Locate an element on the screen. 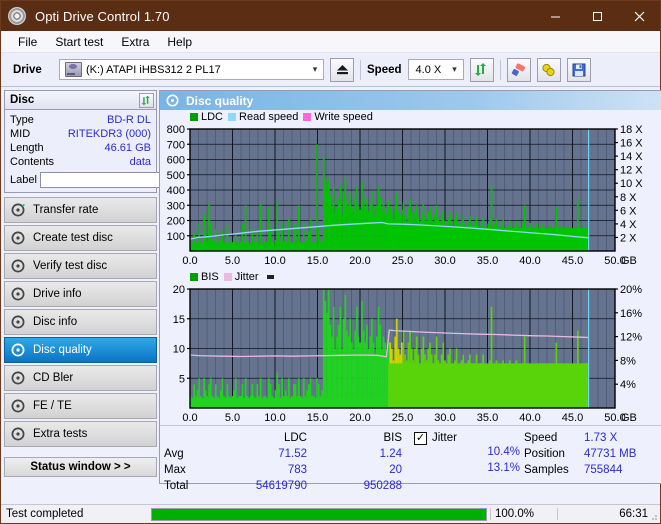 This screenshot has width=661, height=524. stats-bis-max: 20 is located at coordinates (395, 470).